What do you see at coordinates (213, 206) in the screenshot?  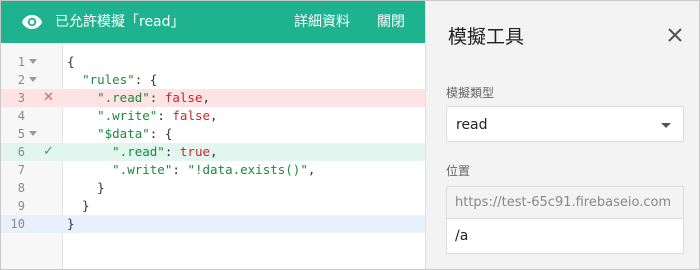 I see `code-line: 9 }` at bounding box center [213, 206].